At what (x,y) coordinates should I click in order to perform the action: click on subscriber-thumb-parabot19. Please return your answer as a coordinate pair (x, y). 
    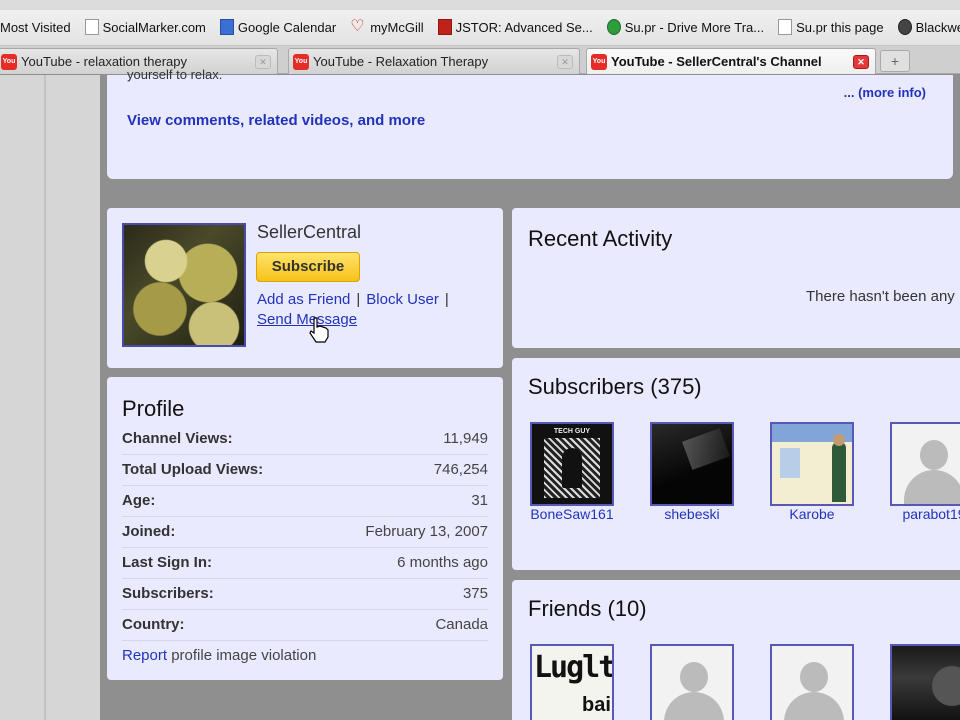
    Looking at the image, I should click on (925, 464).